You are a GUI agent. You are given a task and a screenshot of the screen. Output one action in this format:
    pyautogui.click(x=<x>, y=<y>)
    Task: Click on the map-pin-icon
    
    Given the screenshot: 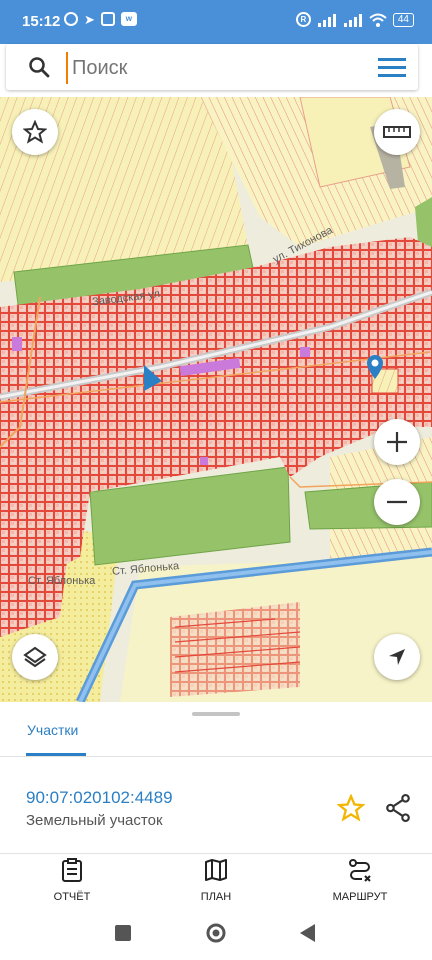 What is the action you would take?
    pyautogui.click(x=375, y=367)
    